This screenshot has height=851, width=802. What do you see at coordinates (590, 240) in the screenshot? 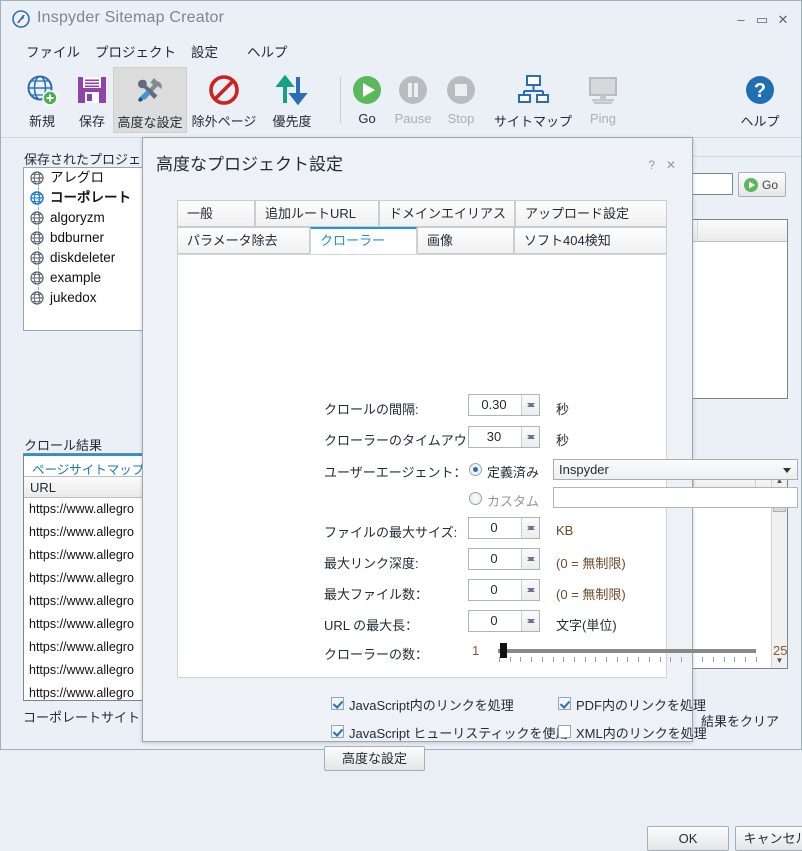
I see `tab-soft-404: ソフト404検知` at bounding box center [590, 240].